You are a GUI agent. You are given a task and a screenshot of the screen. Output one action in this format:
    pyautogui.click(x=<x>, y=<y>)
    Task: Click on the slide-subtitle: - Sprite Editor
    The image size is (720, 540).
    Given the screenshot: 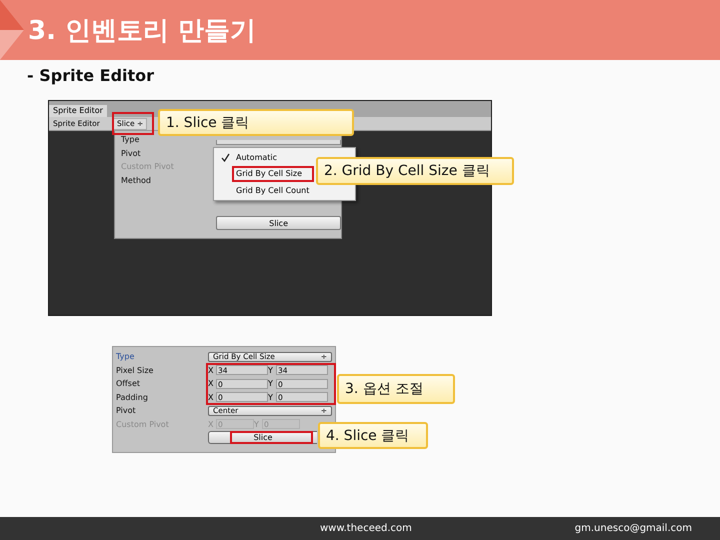 What is the action you would take?
    pyautogui.click(x=91, y=76)
    